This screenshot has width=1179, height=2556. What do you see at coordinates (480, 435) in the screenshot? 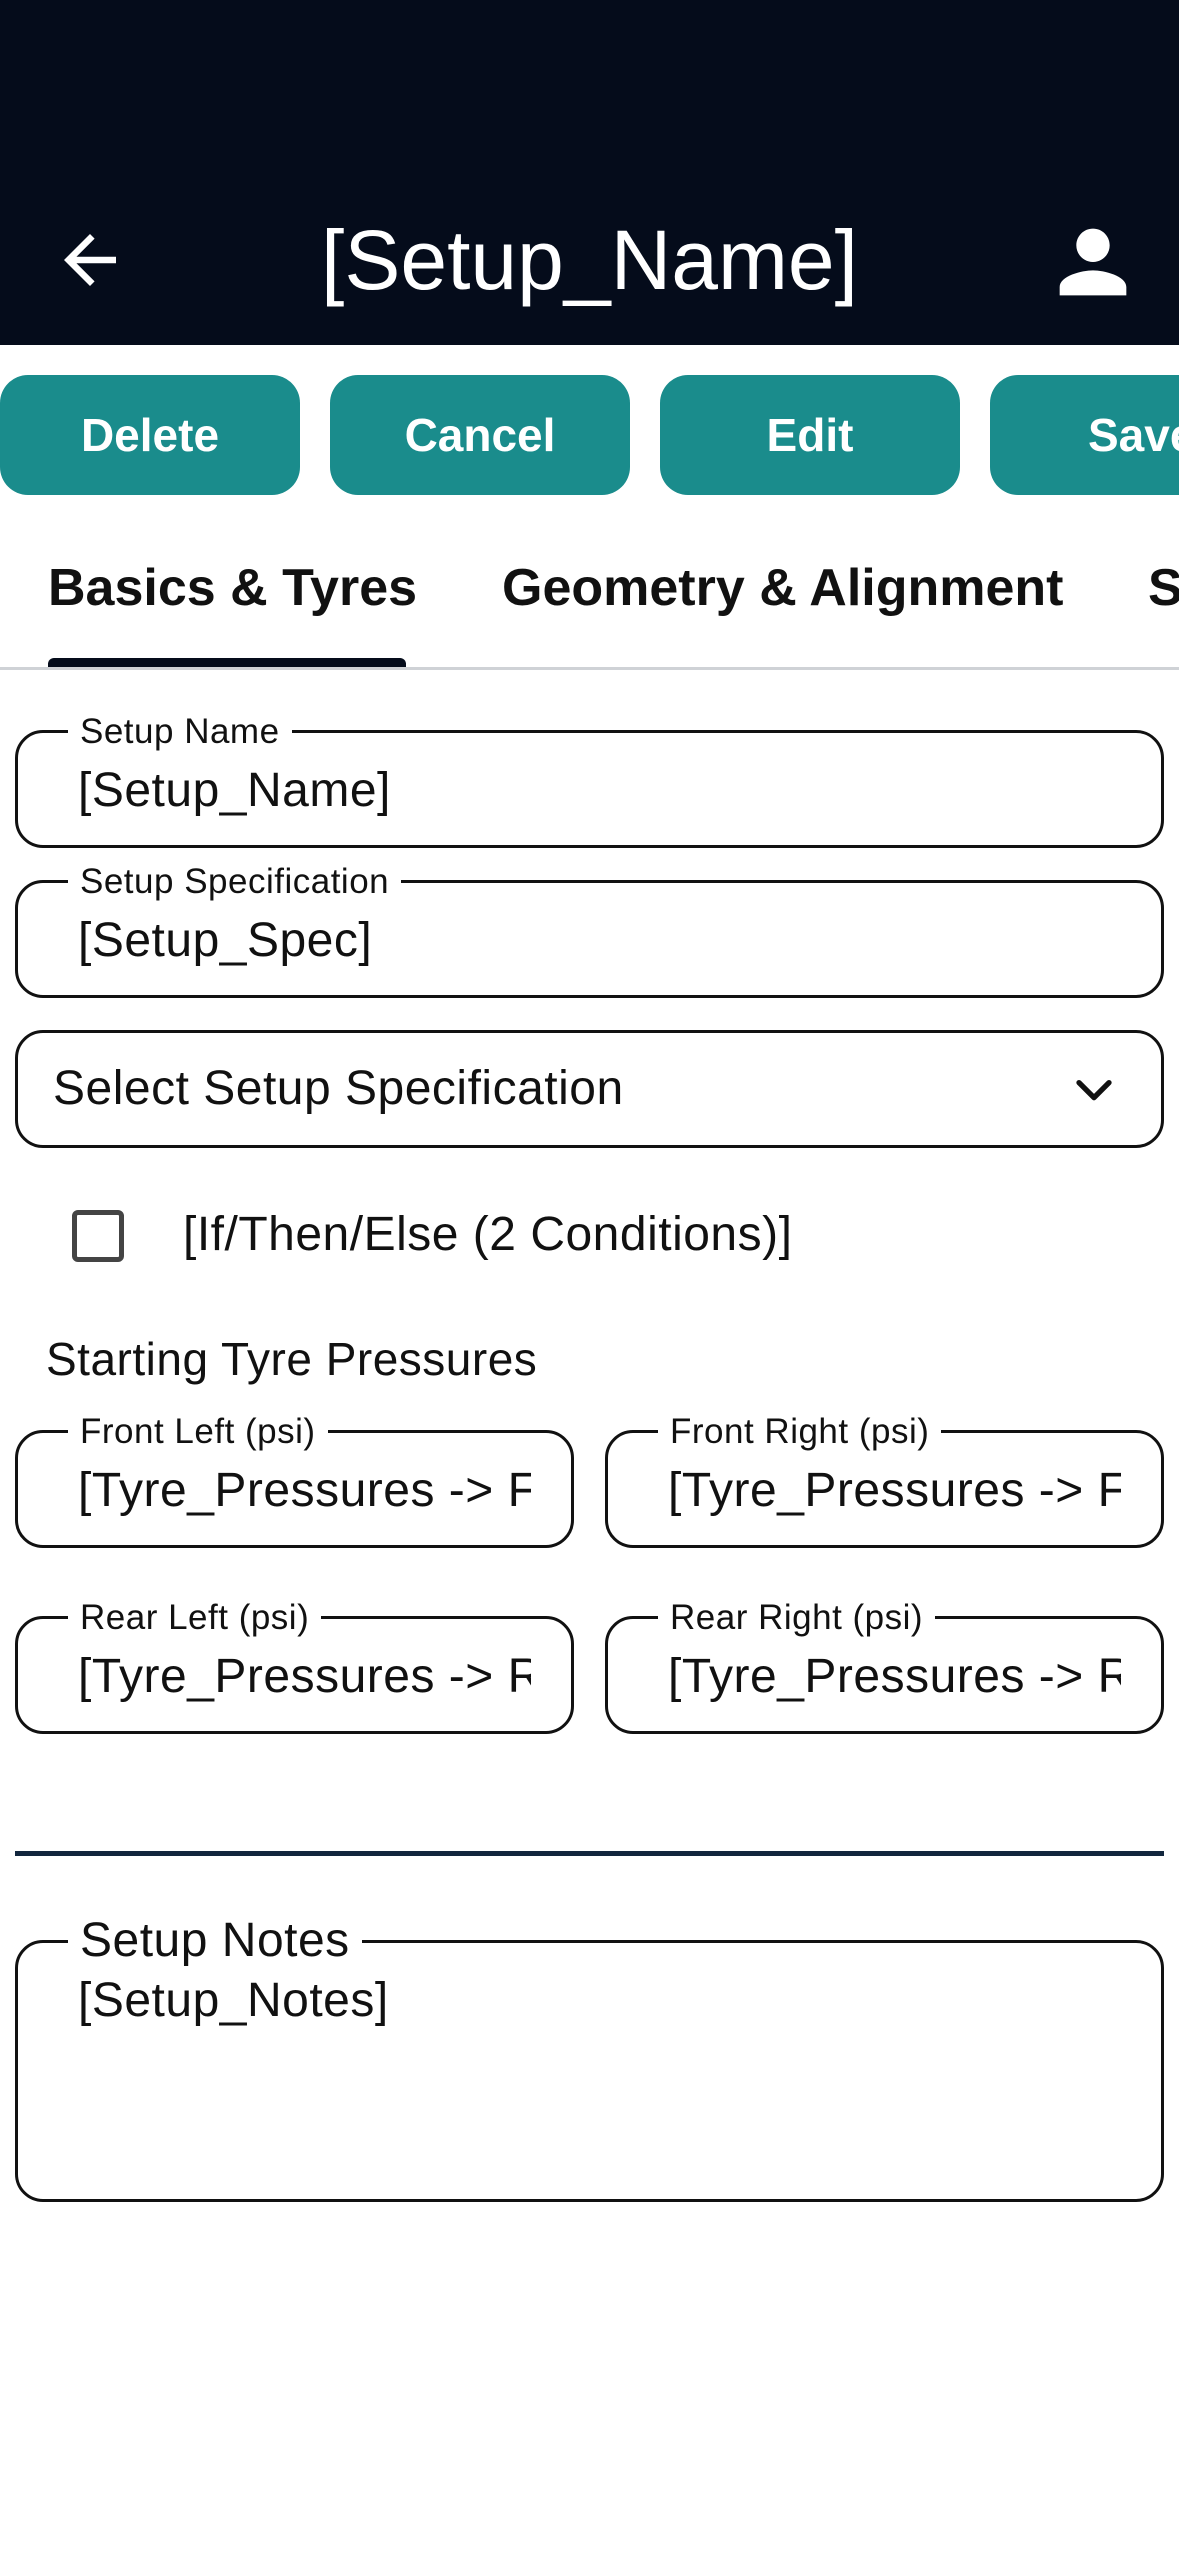
I see `cancel-button: Cancel` at bounding box center [480, 435].